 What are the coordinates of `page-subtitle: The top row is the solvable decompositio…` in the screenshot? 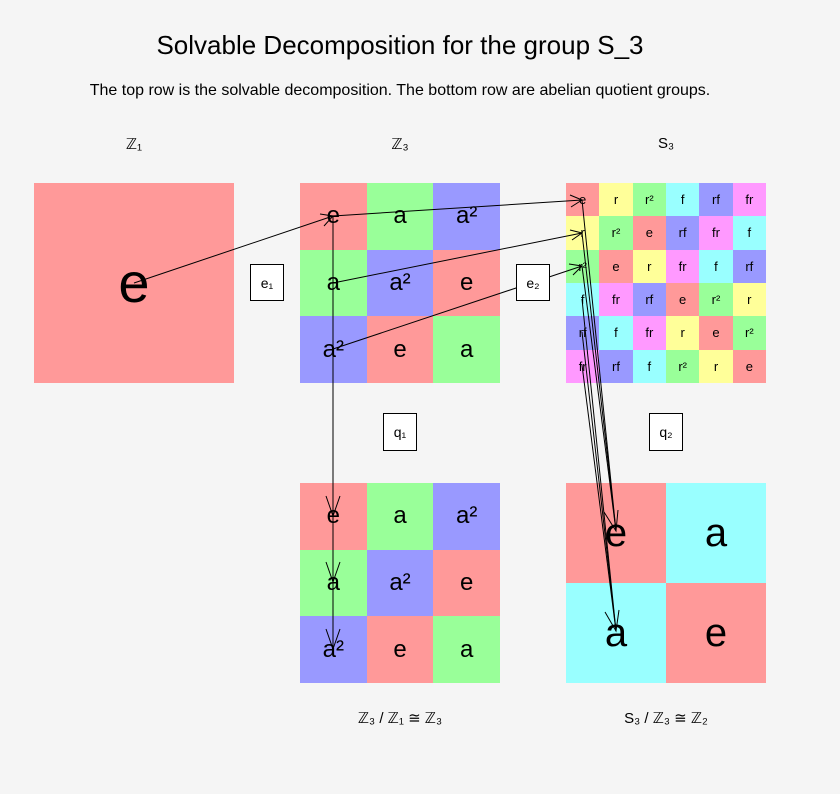 It's located at (400, 90).